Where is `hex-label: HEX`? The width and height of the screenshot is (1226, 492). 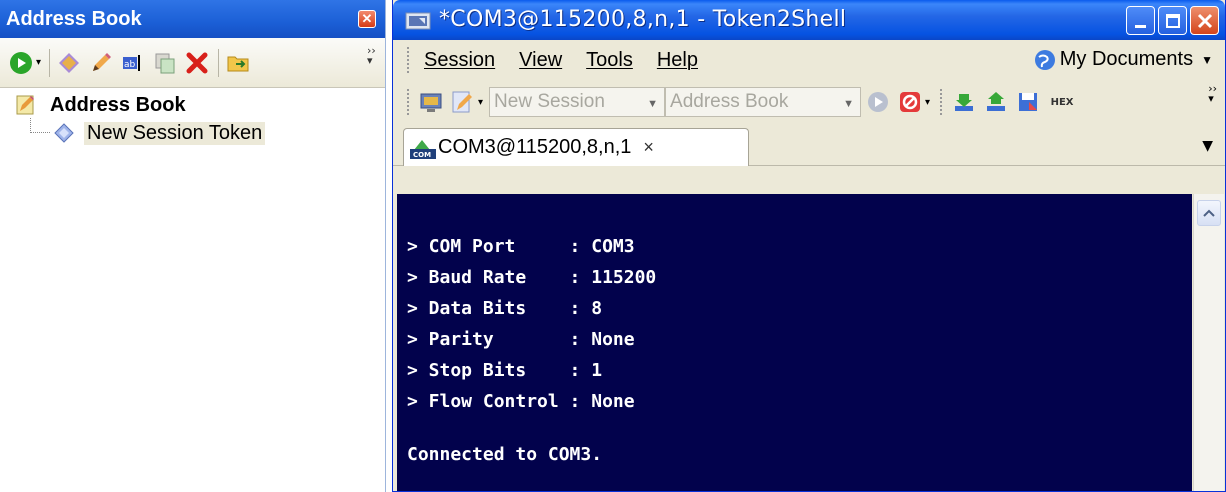
hex-label: HEX is located at coordinates (1062, 102).